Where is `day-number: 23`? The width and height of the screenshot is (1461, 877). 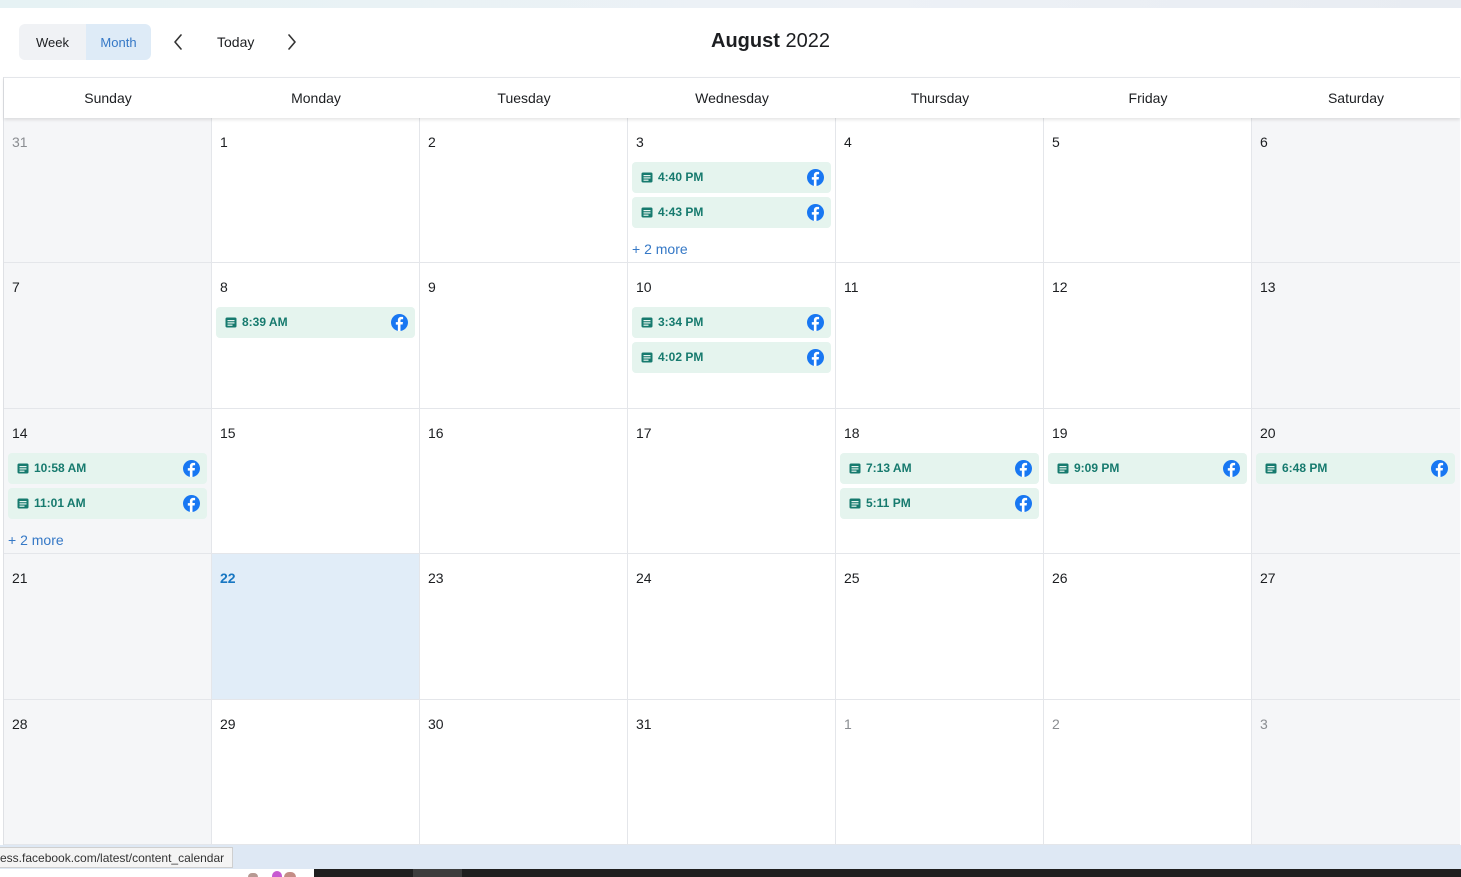 day-number: 23 is located at coordinates (436, 578).